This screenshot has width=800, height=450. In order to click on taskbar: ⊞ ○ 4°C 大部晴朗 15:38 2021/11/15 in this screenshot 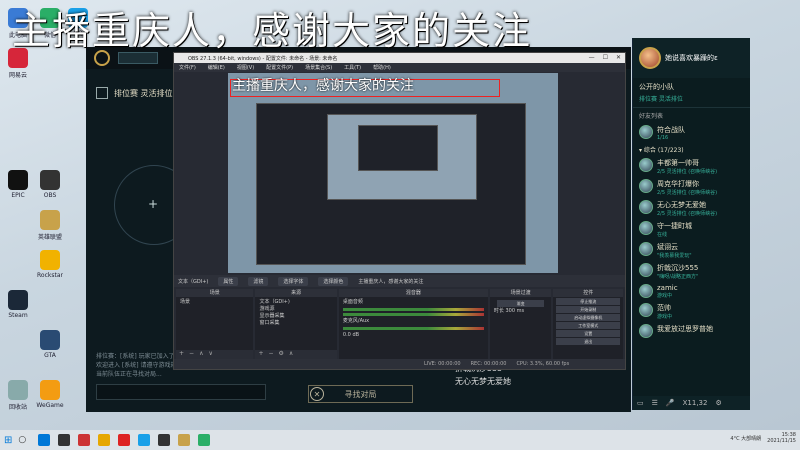, I will do `click(400, 440)`.